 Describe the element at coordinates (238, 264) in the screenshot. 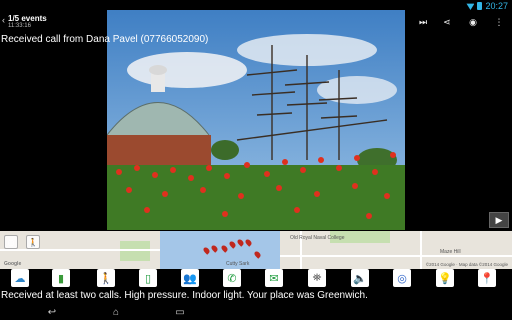

I see `map-label: Cutty Sark` at that location.